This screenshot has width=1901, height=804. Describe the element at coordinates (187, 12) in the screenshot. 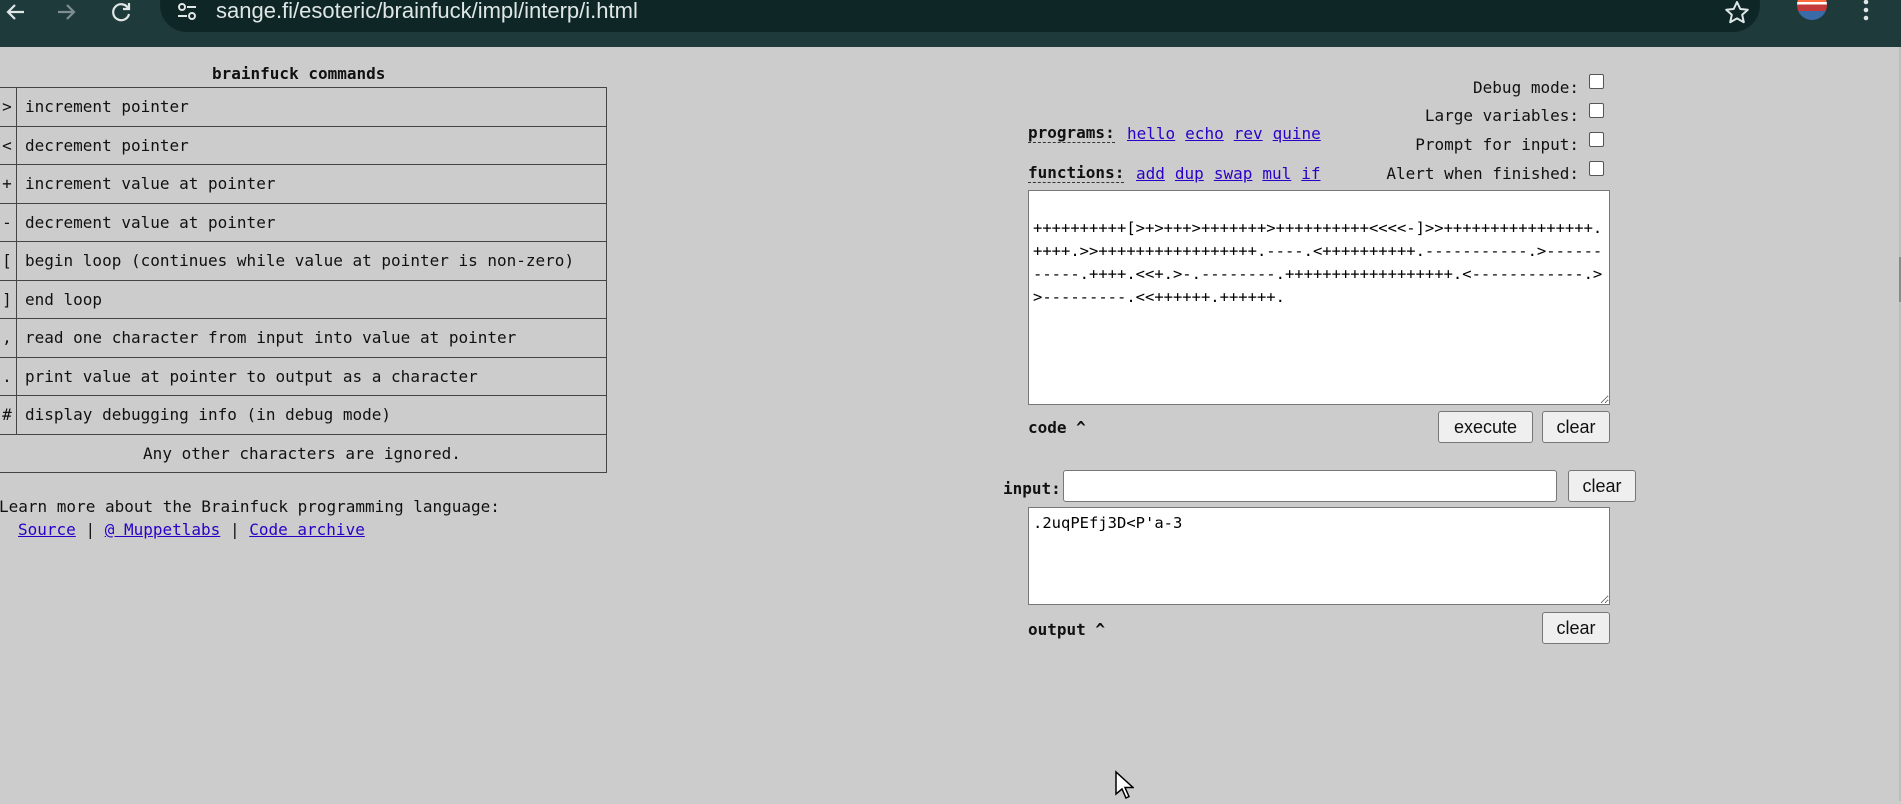

I see `tune-icon` at that location.